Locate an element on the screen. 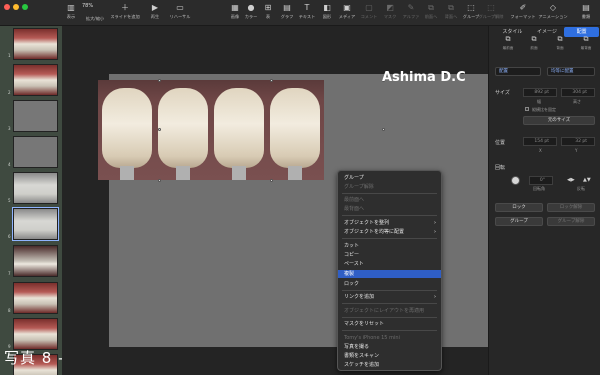 This screenshot has height=375, width=600. media-icon: ▣ is located at coordinates (347, 7).